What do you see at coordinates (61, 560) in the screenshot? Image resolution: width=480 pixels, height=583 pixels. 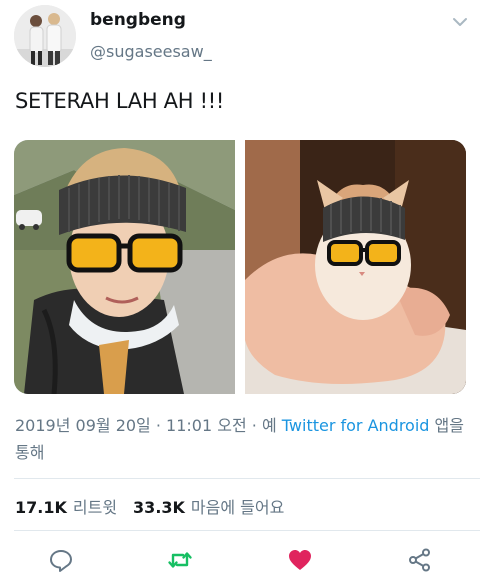 I see `reply-icon` at bounding box center [61, 560].